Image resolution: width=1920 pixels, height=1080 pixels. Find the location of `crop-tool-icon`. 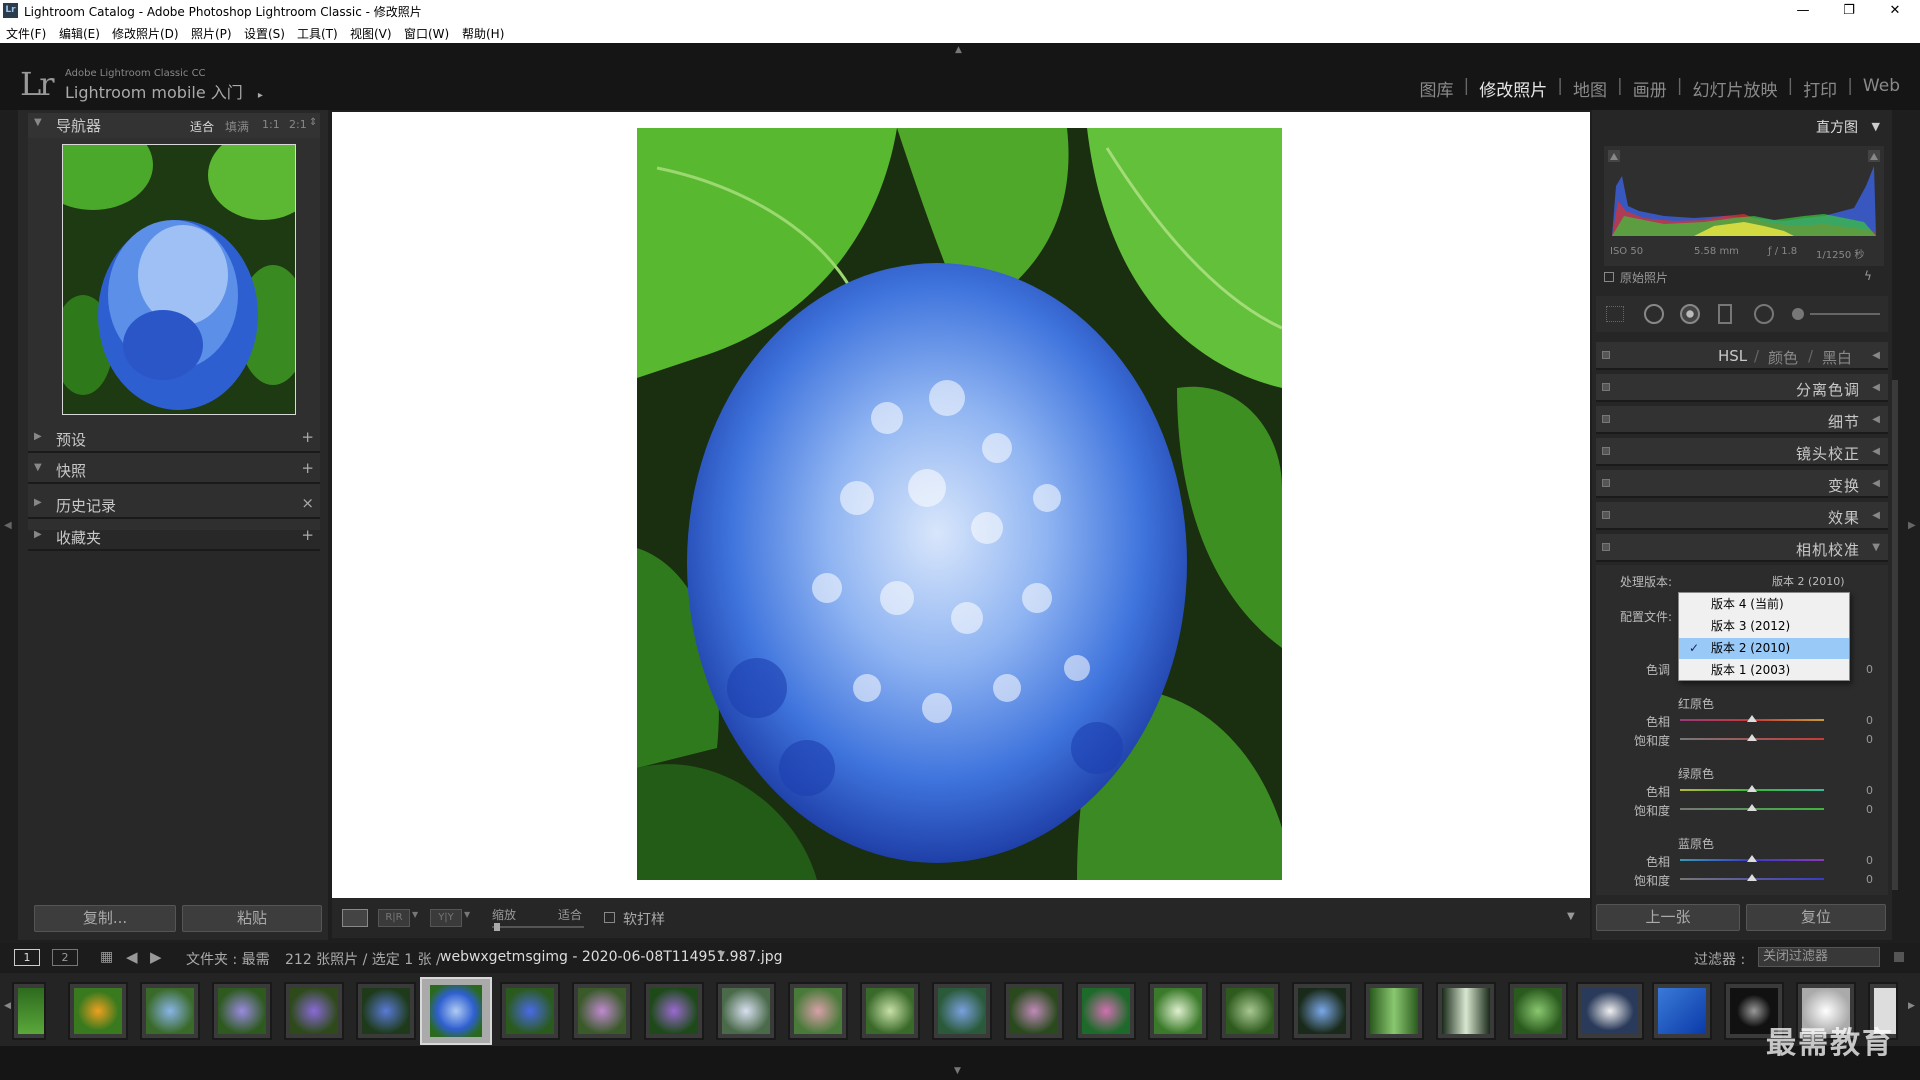

crop-tool-icon is located at coordinates (1615, 314).